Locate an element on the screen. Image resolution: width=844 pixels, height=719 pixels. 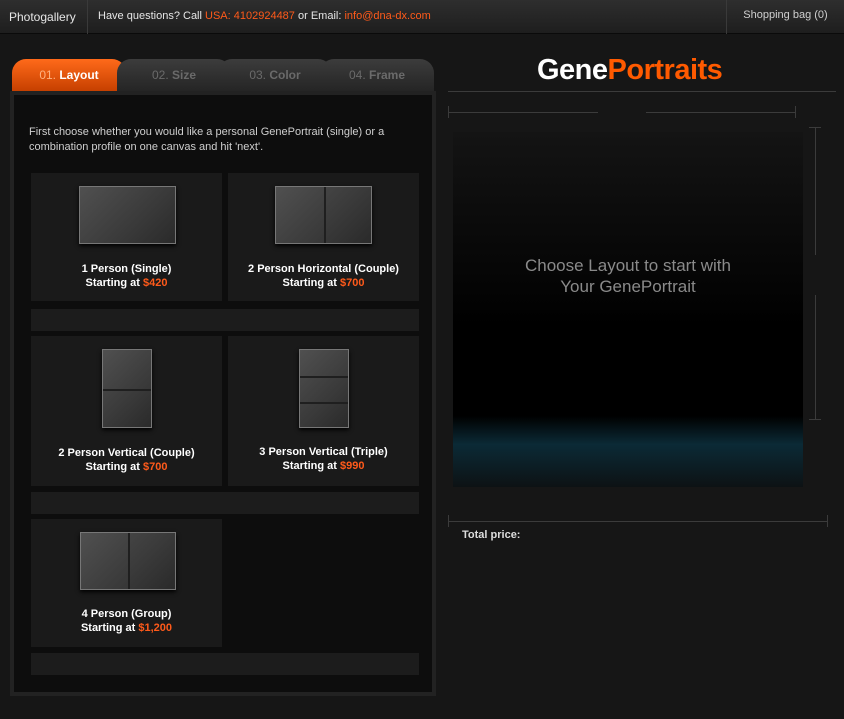
tab-label: Frame is located at coordinates (387, 75).